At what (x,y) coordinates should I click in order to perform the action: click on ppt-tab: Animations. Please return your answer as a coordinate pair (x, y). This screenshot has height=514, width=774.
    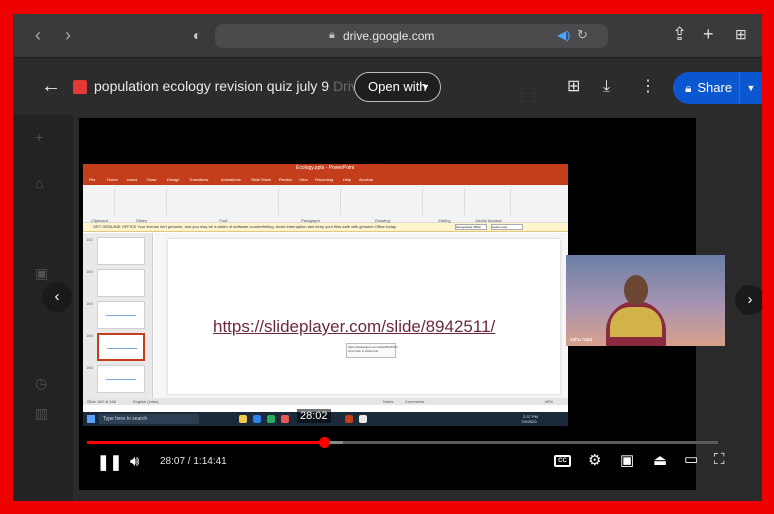
    Looking at the image, I should click on (231, 179).